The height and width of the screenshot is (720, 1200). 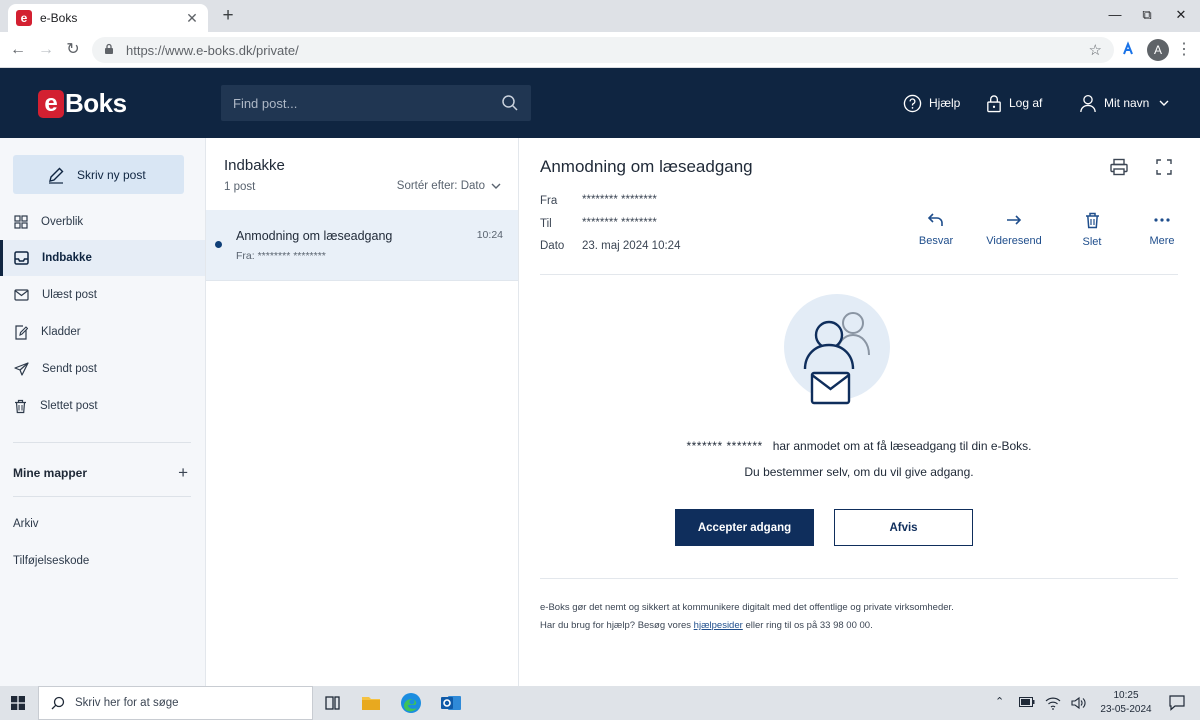 I want to click on url-text: https://www.e-boks.dk/private/, so click(x=212, y=50).